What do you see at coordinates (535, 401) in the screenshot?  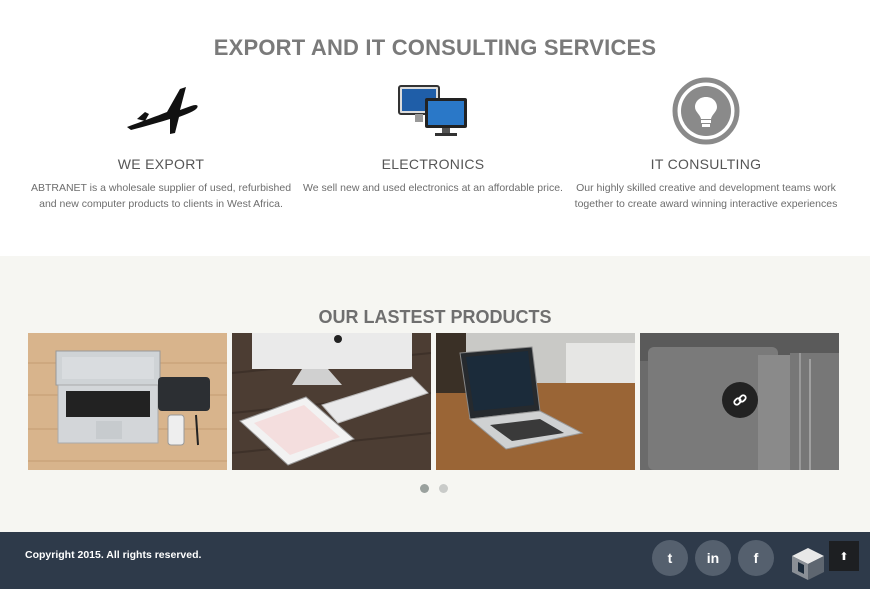 I see `product-thumbnail-laptop-table` at bounding box center [535, 401].